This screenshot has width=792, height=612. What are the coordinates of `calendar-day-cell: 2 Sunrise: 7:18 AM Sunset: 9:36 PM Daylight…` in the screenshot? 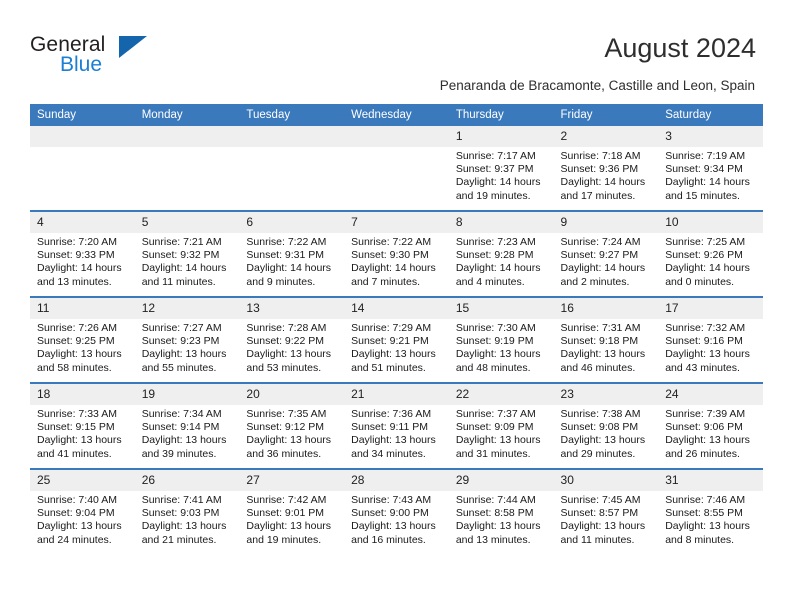 It's located at (606, 168).